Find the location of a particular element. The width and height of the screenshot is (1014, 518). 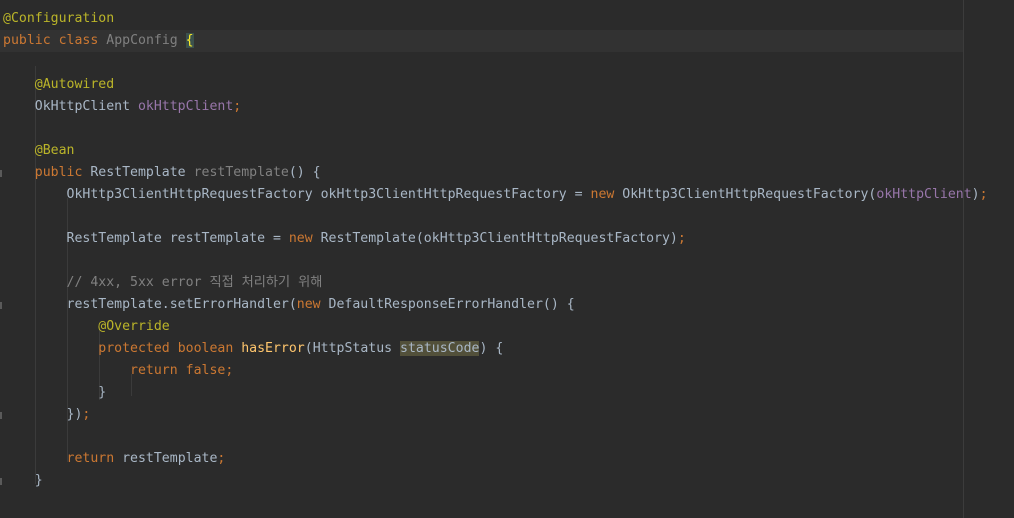

code-token: class is located at coordinates (78, 40).